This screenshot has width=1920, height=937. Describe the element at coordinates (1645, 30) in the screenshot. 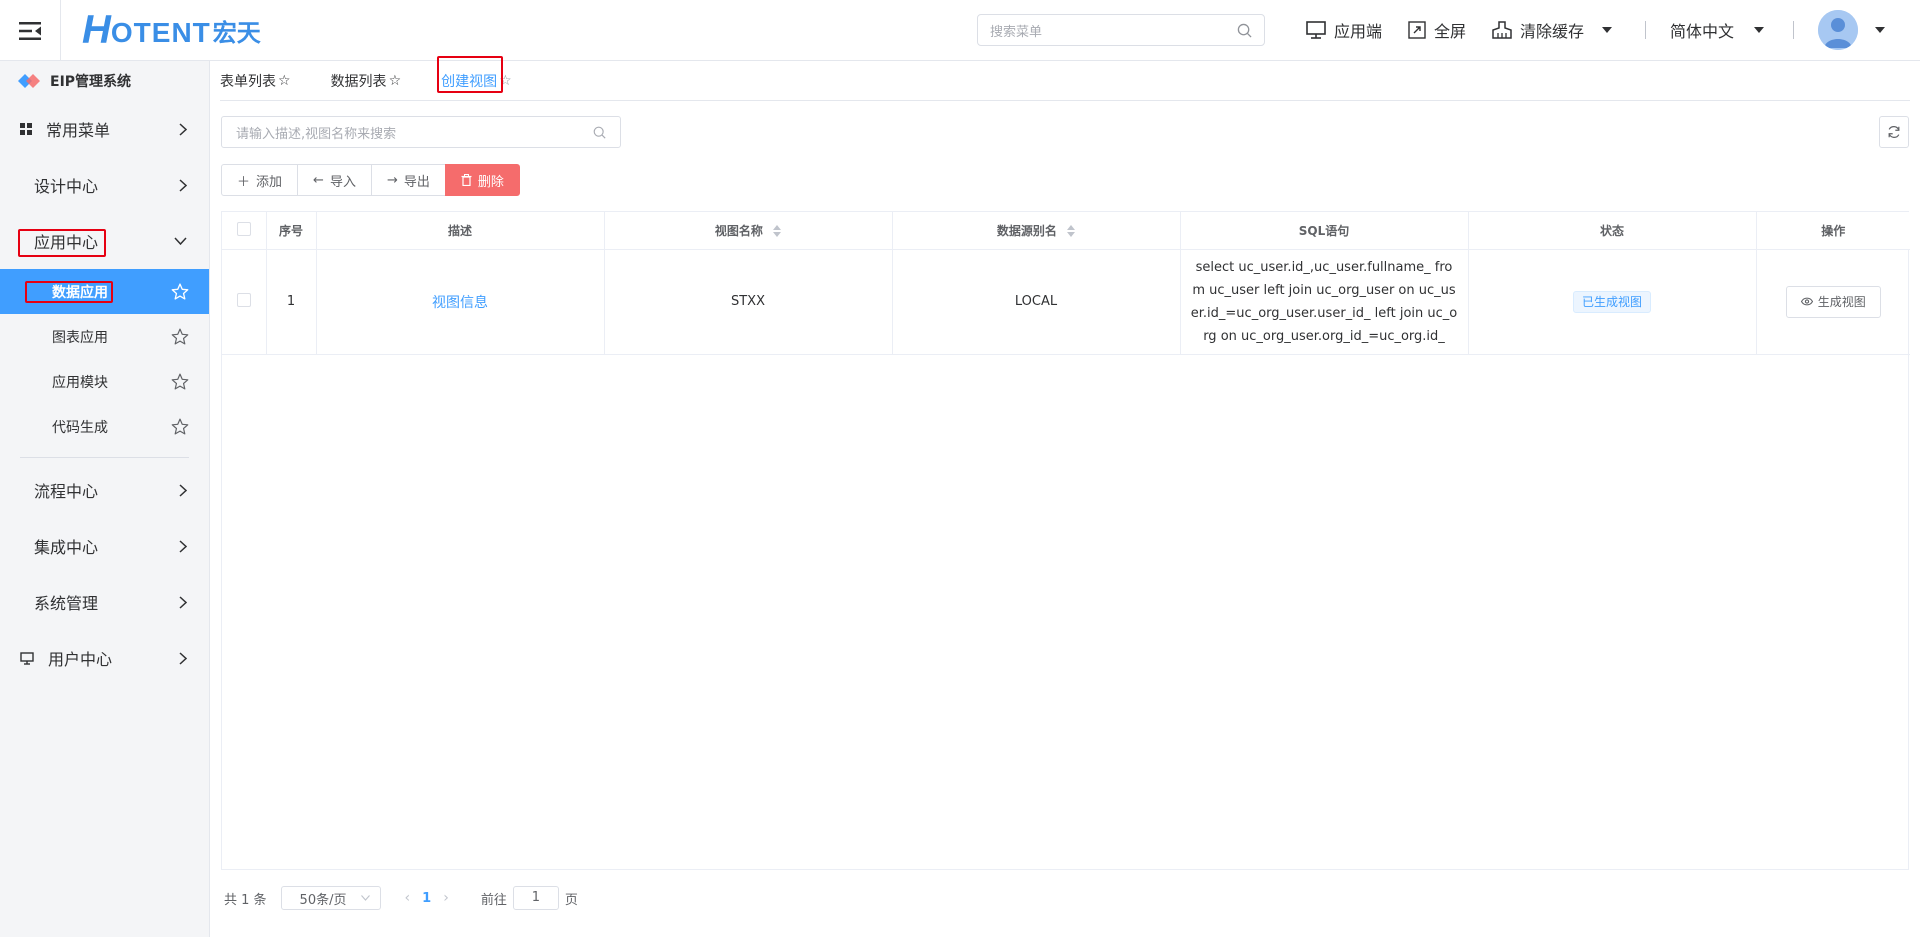

I see `header-divider` at that location.